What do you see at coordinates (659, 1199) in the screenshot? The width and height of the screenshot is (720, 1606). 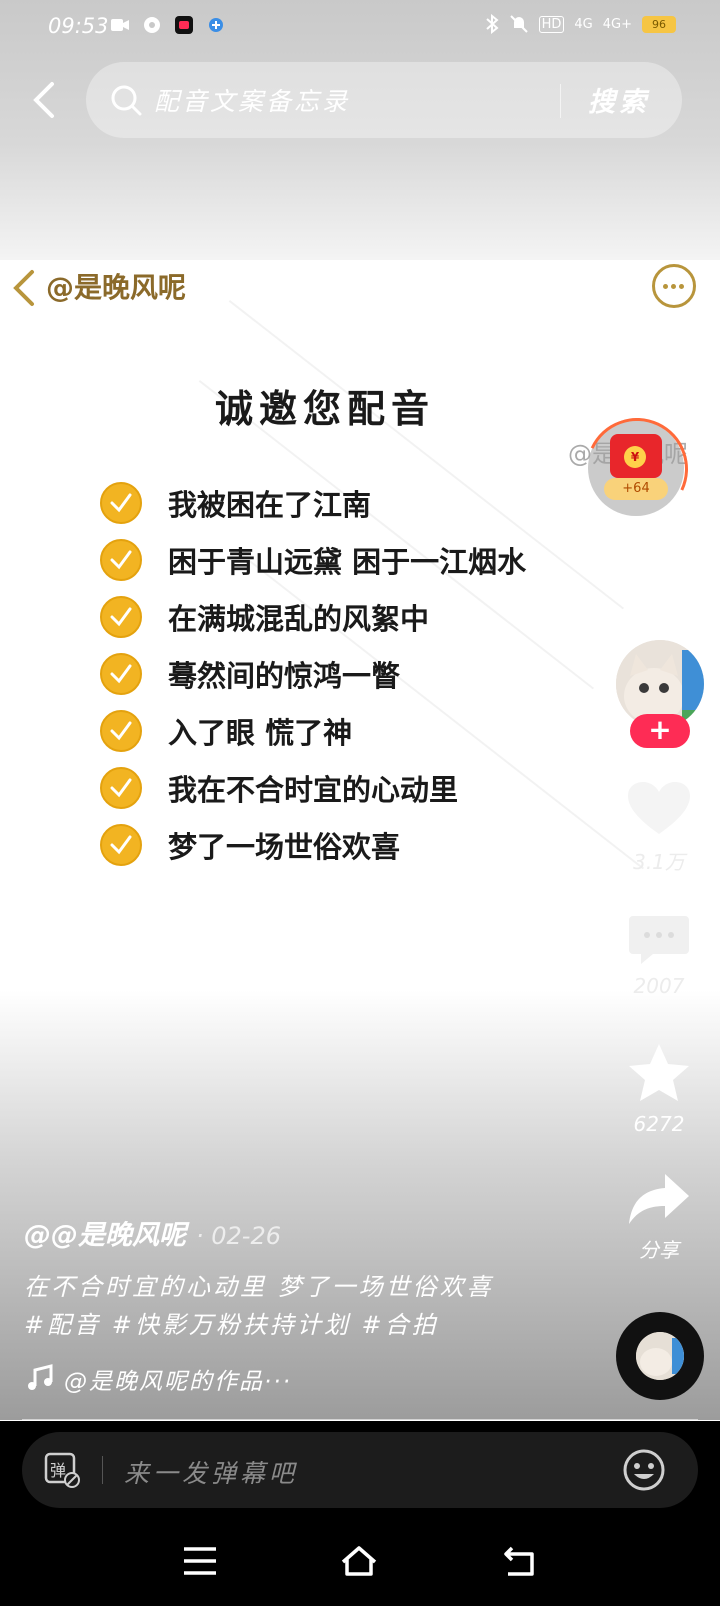 I see `share-arrow-icon` at bounding box center [659, 1199].